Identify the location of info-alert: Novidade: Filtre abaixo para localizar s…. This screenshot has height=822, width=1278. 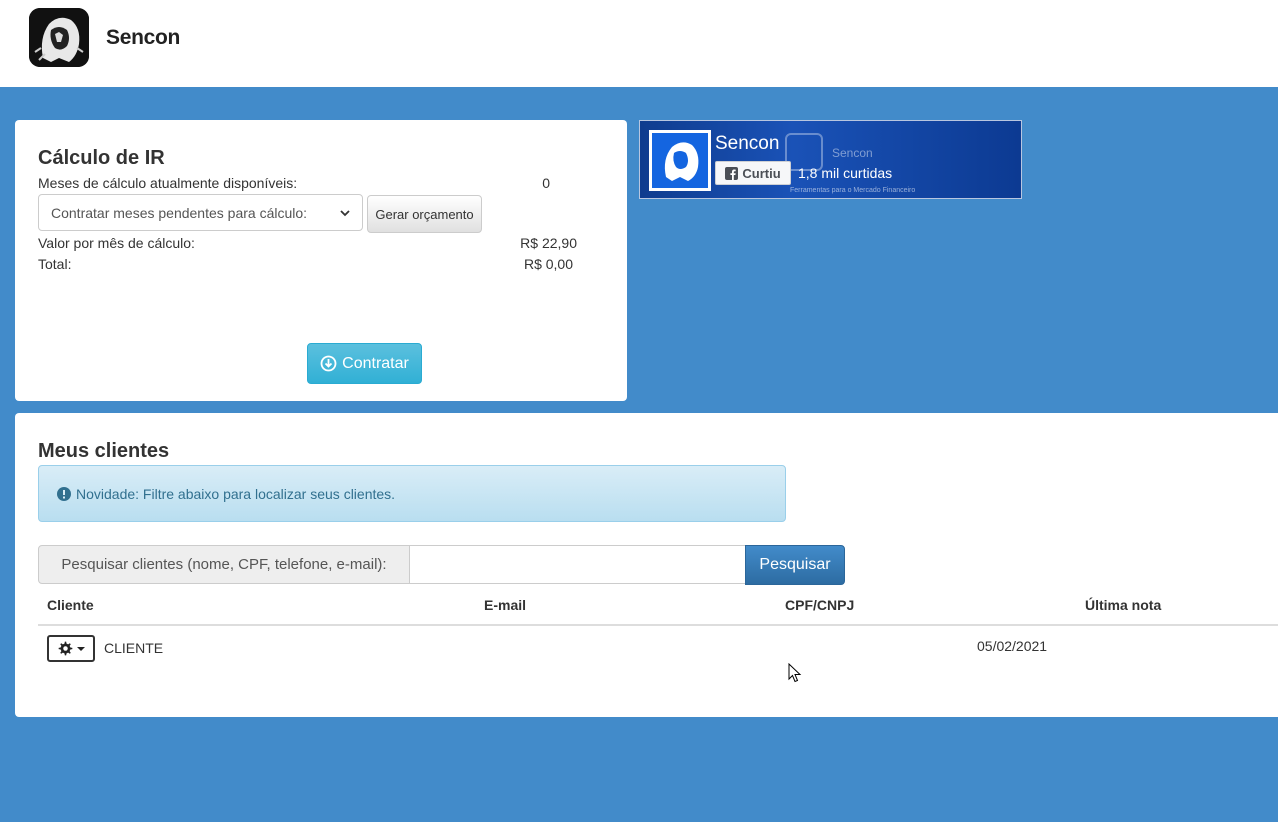
(412, 493).